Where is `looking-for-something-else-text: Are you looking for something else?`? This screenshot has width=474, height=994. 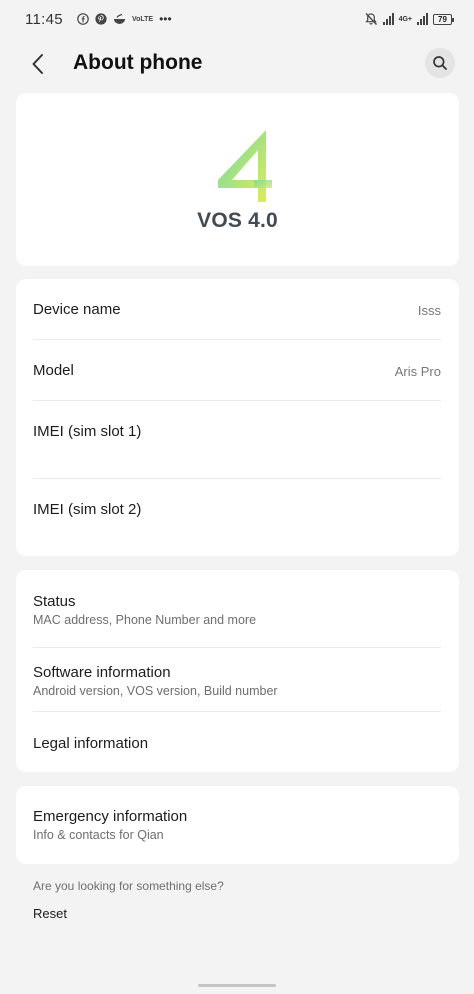
looking-for-something-else-text: Are you looking for something else? is located at coordinates (128, 886).